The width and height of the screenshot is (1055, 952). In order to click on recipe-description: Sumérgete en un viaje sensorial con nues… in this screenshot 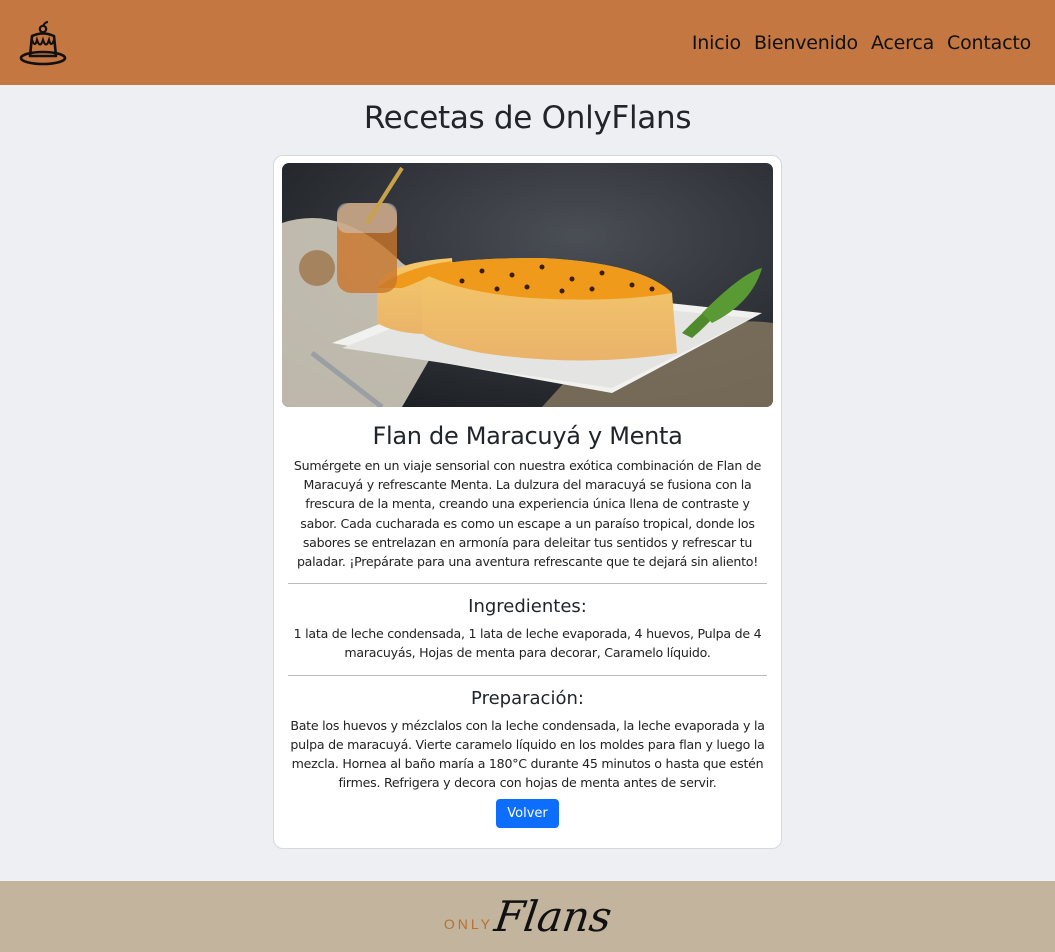, I will do `click(527, 514)`.